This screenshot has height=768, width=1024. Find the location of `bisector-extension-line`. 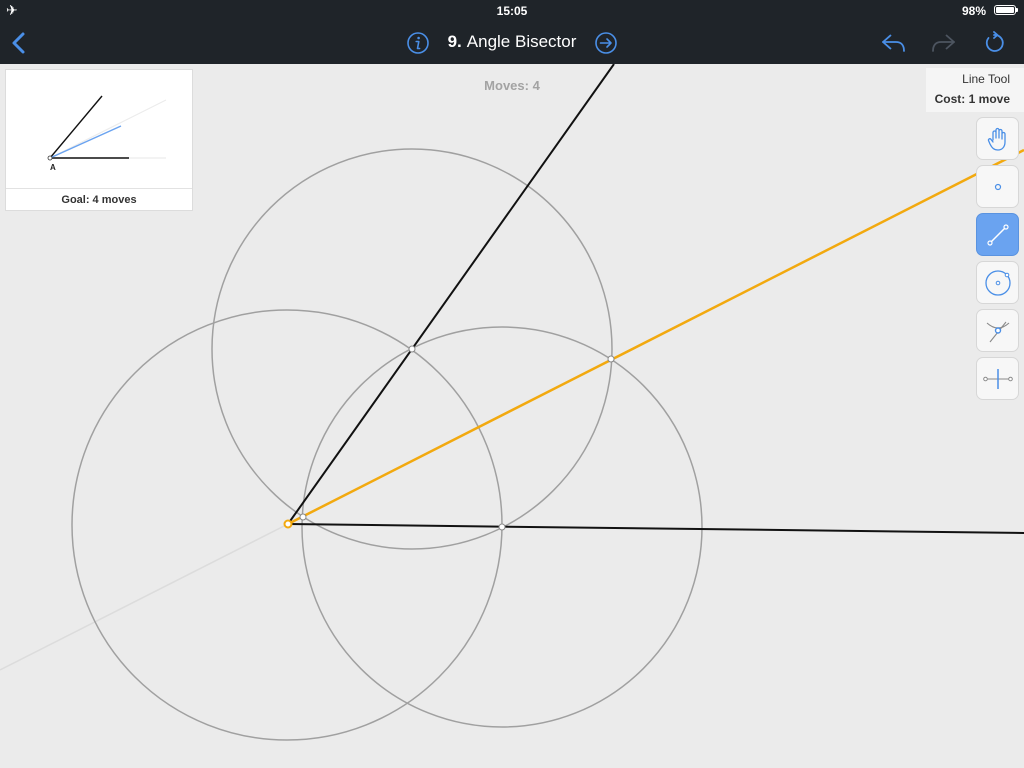

bisector-extension-line is located at coordinates (144, 597).